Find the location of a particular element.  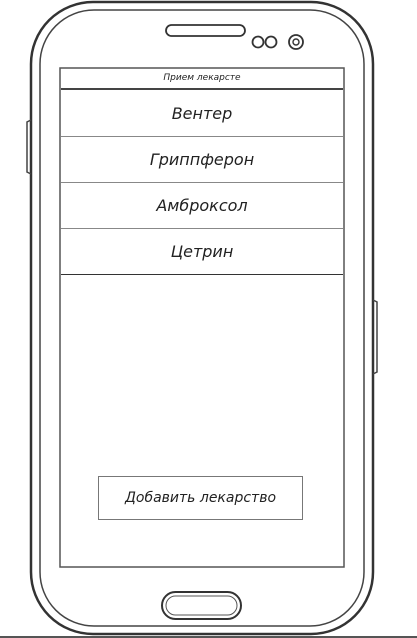

list-item: Вентер is located at coordinates (202, 114).